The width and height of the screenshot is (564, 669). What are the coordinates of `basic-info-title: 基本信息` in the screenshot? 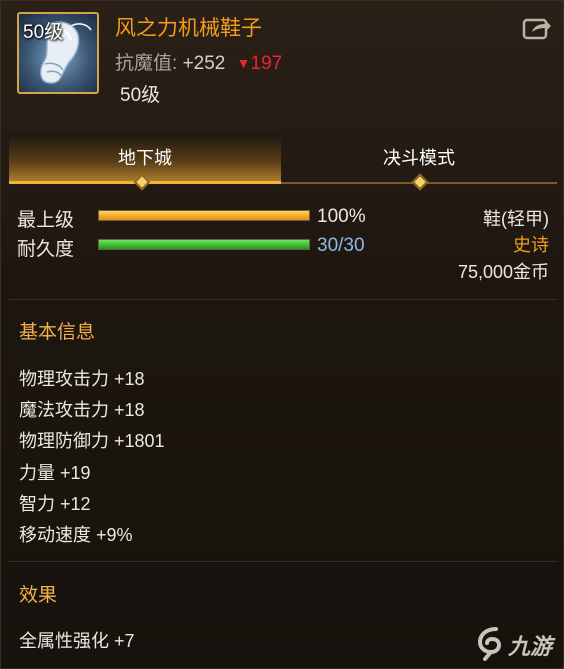 It's located at (57, 332).